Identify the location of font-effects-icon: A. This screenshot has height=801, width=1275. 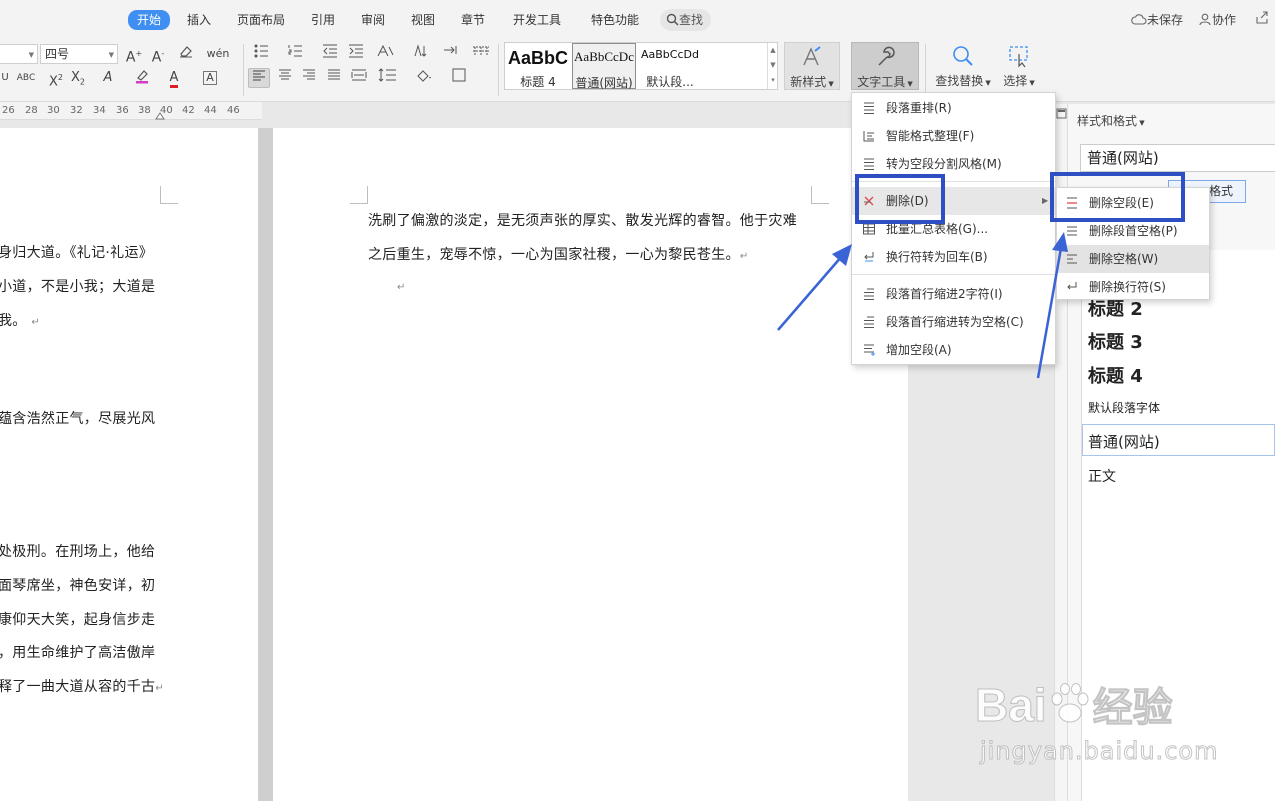
(108, 78).